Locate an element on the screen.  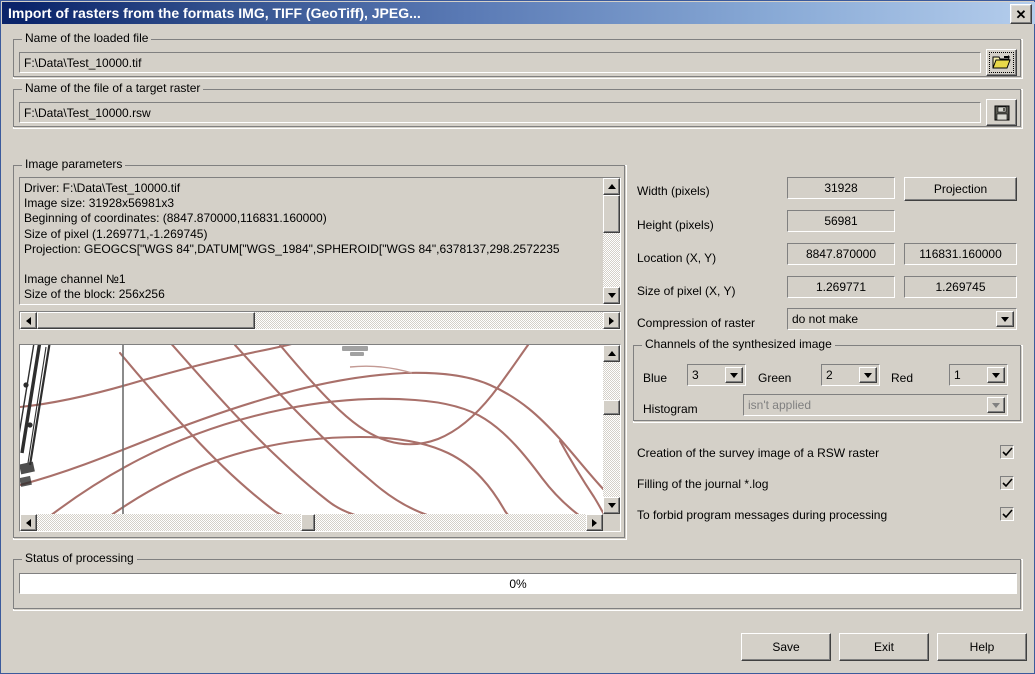
blue-label: Blue is located at coordinates (655, 378).